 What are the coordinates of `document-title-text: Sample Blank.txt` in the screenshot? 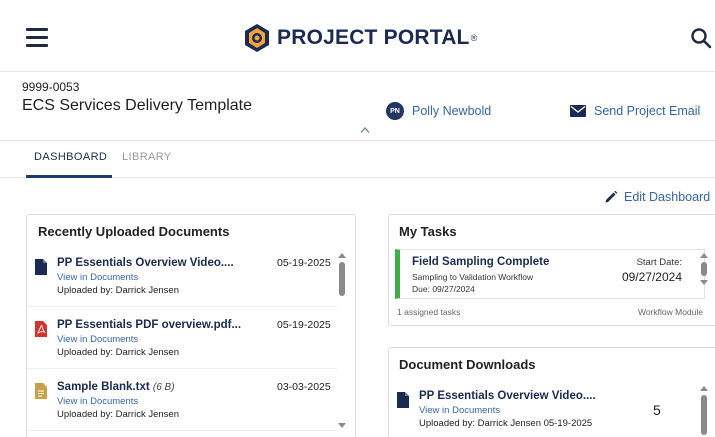 It's located at (103, 387).